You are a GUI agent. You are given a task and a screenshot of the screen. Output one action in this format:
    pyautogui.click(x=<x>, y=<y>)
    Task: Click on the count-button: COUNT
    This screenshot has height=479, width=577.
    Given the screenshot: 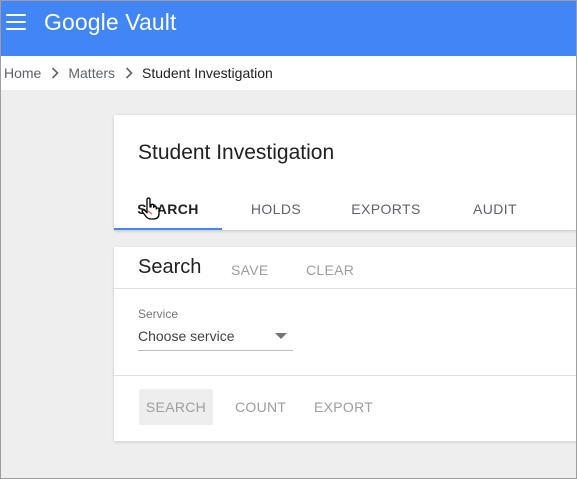 What is the action you would take?
    pyautogui.click(x=260, y=407)
    